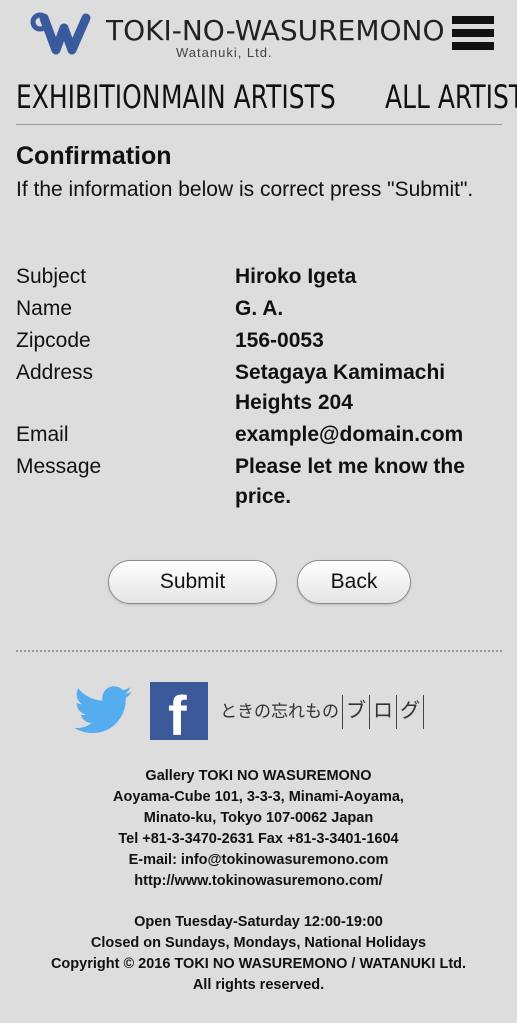 The image size is (517, 1023). What do you see at coordinates (258, 797) in the screenshot?
I see `footer-line: Aoyama-Cube 101, 3-3-3, Minami-Aoyama,` at bounding box center [258, 797].